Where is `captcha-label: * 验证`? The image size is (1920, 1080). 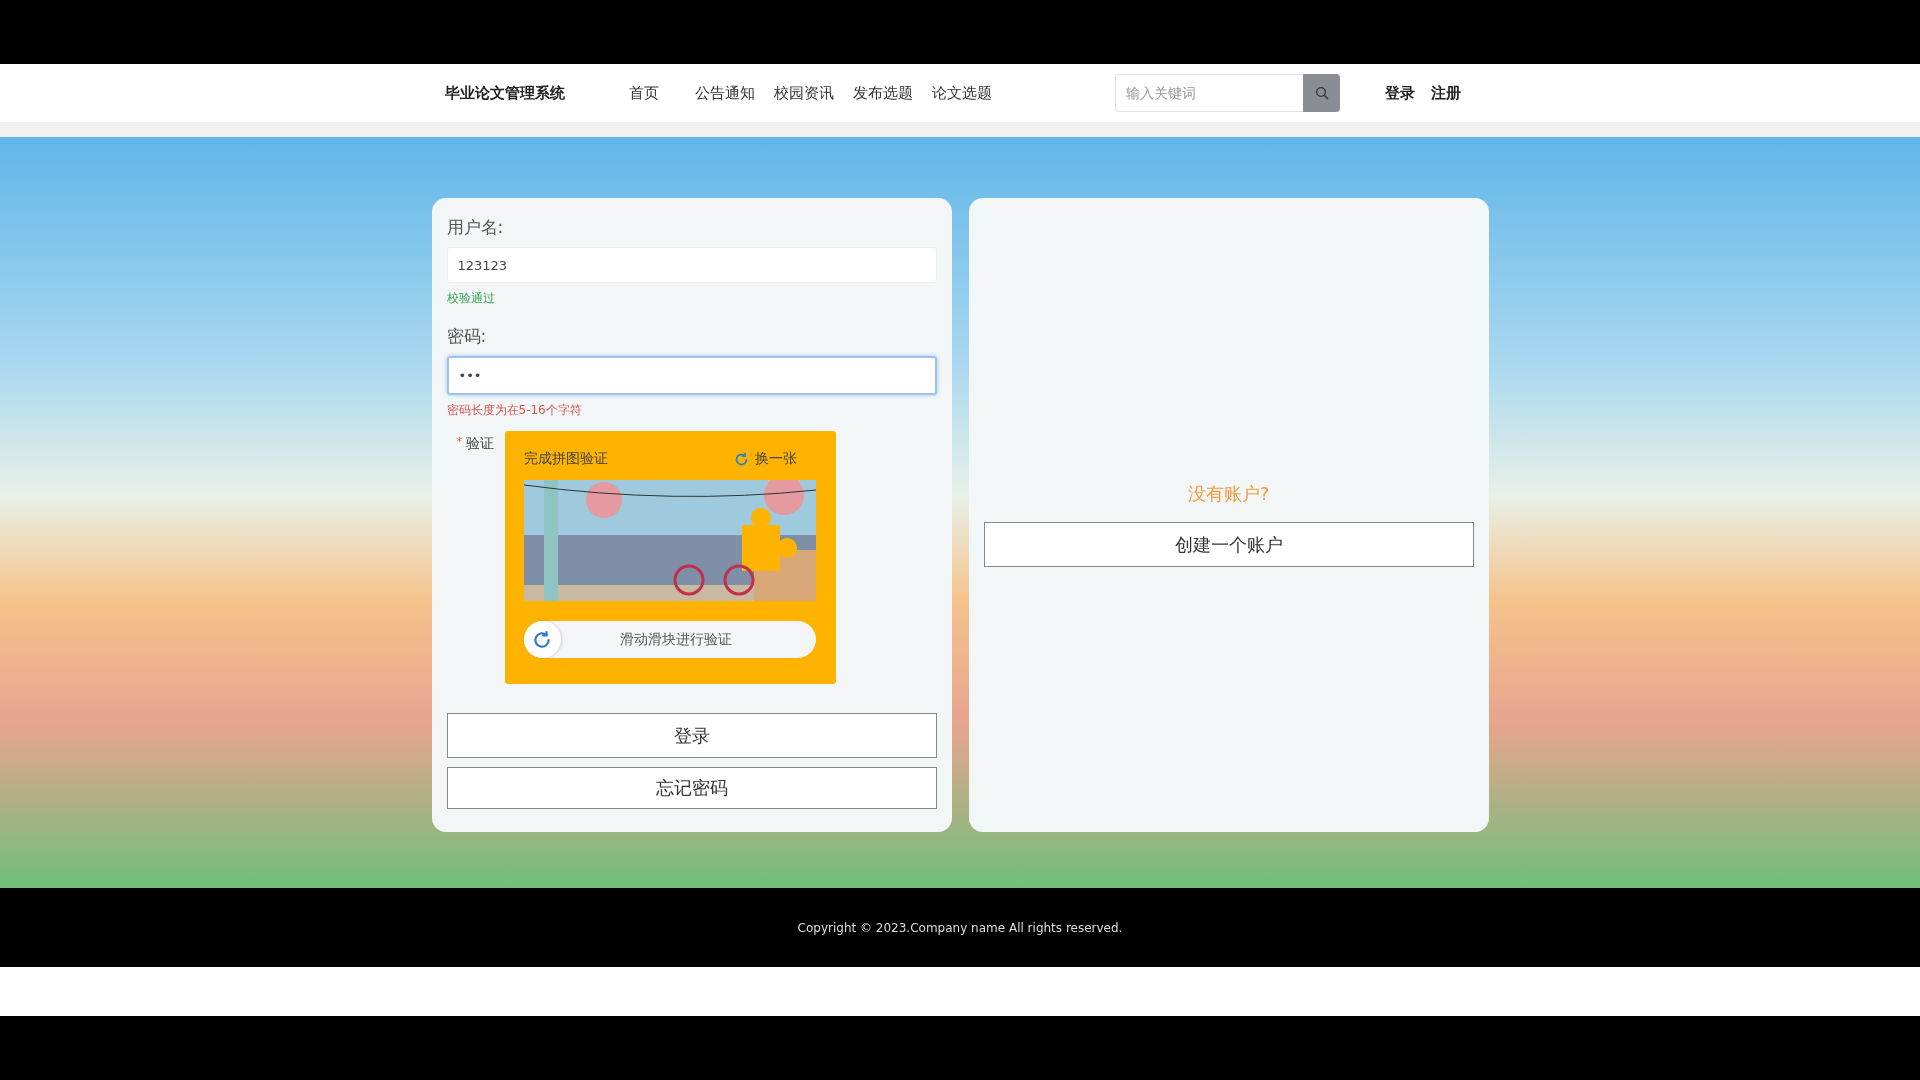 captcha-label: * 验证 is located at coordinates (475, 443).